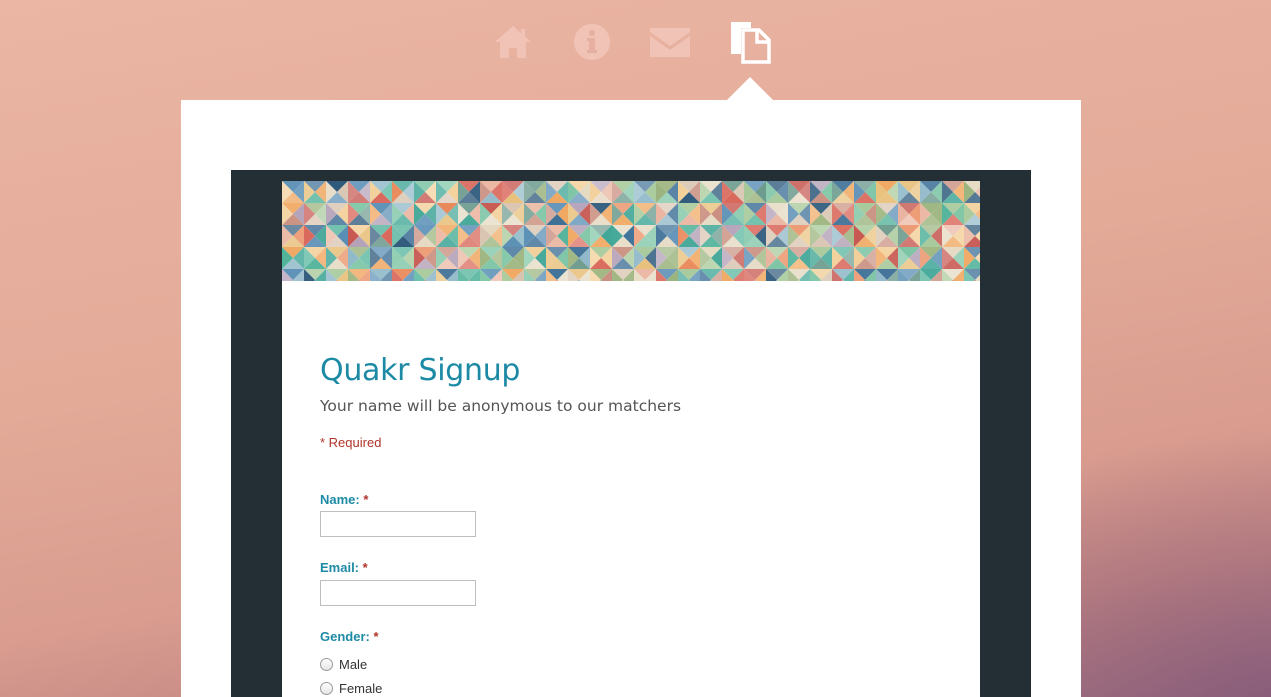  Describe the element at coordinates (513, 42) in the screenshot. I see `home-icon` at that location.